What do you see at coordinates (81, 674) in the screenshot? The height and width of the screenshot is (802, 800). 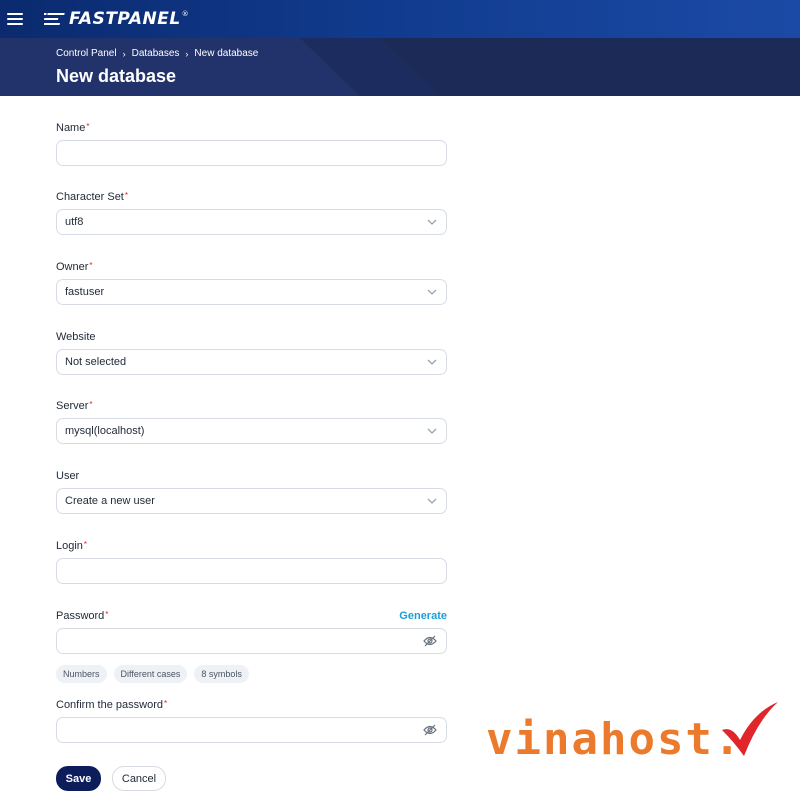 I see `password-hint-numbers: Numbers` at bounding box center [81, 674].